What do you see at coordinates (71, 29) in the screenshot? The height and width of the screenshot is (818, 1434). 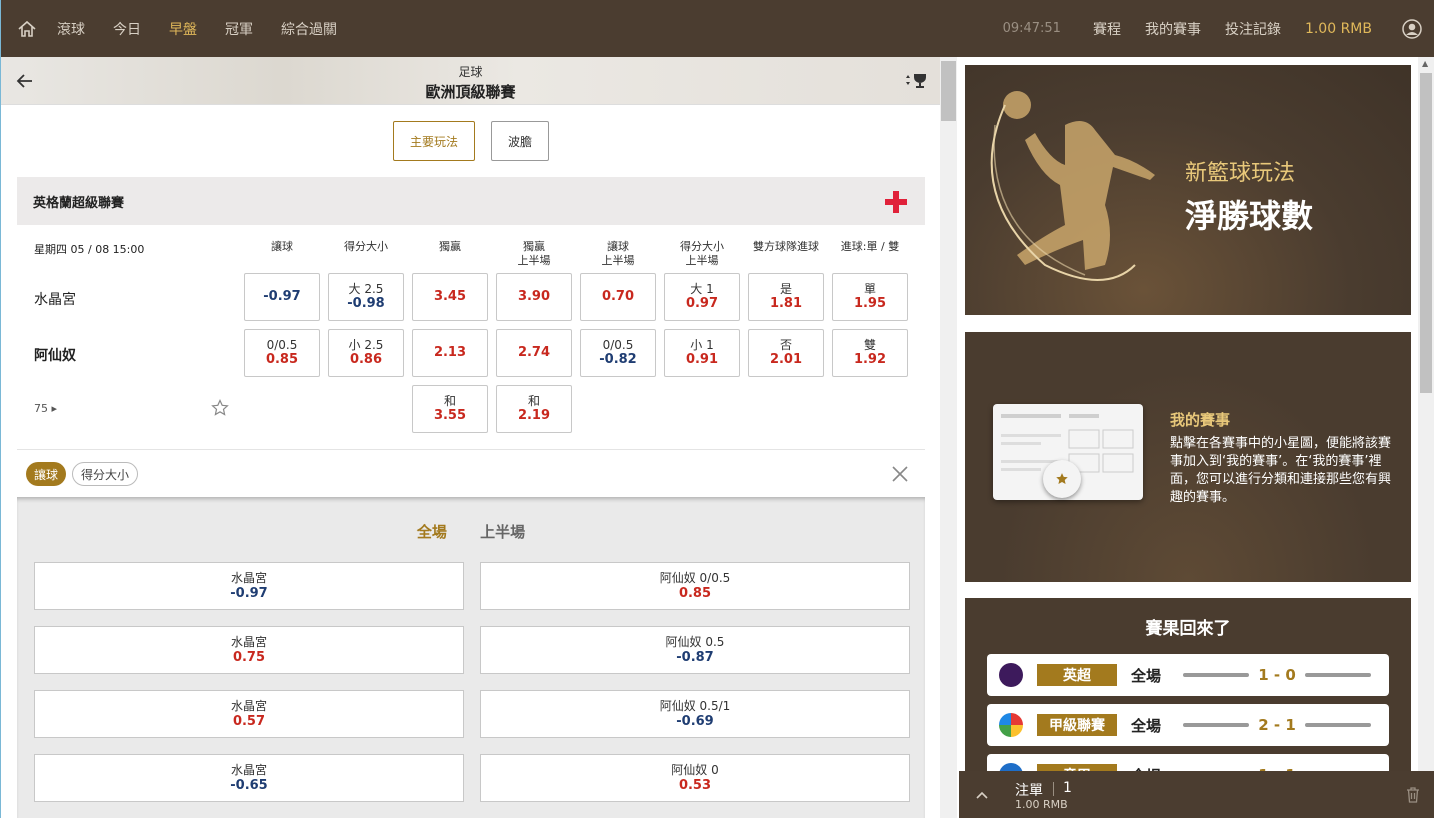 I see `nav-live: 滾球` at bounding box center [71, 29].